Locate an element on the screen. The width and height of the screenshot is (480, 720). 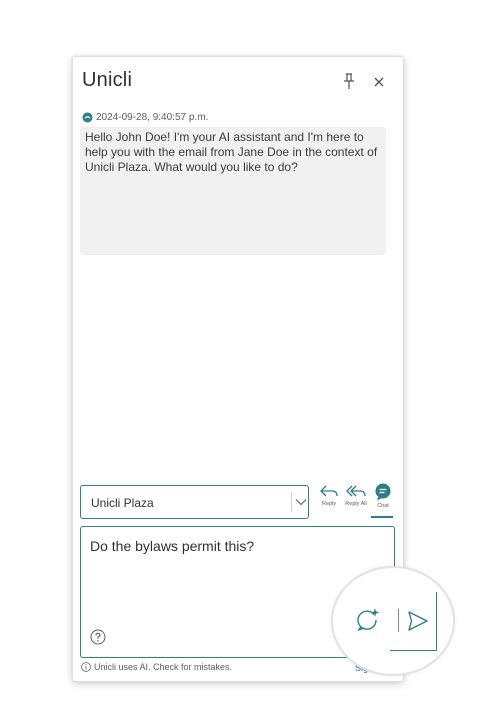
sparkle-chat-icon is located at coordinates (368, 619).